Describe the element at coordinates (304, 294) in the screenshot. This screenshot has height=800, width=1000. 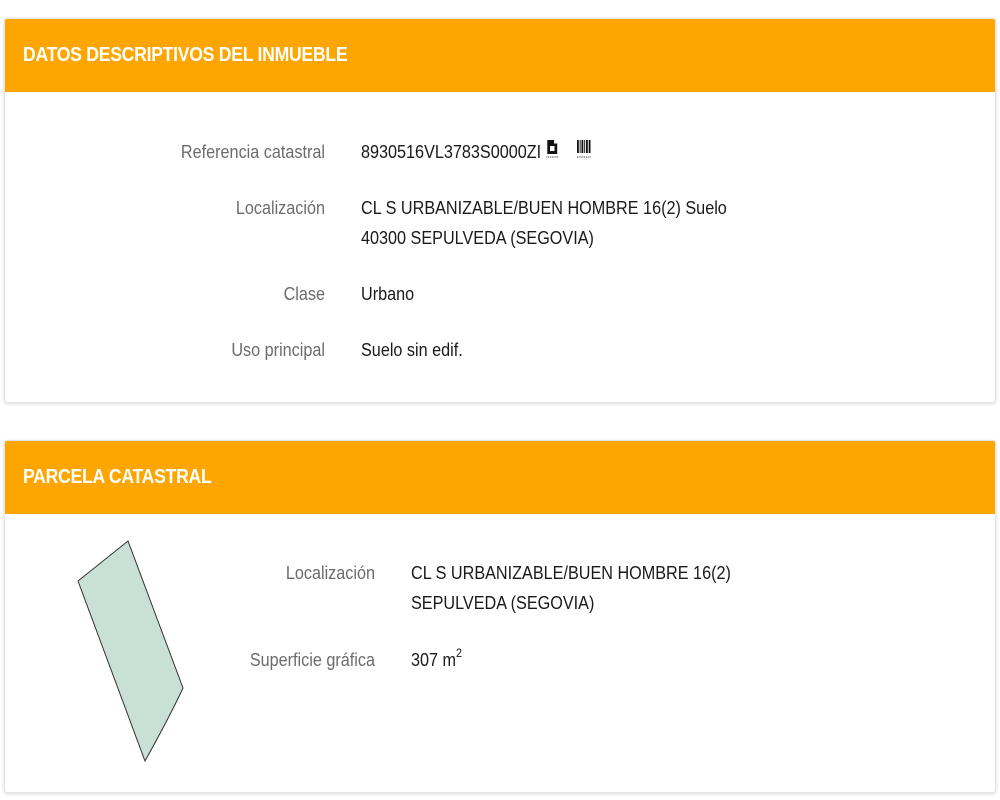
I see `clase-label: Clase` at that location.